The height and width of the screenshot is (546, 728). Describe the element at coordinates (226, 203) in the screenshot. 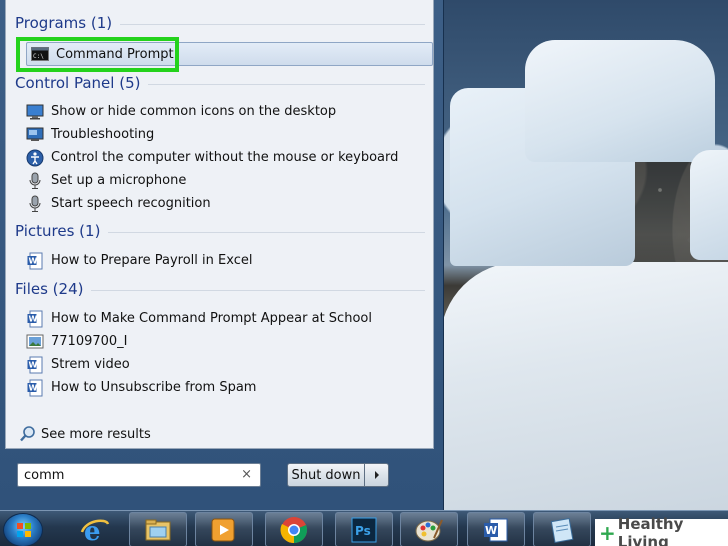

I see `result-start-speech-recognition: Start speech recognition` at that location.